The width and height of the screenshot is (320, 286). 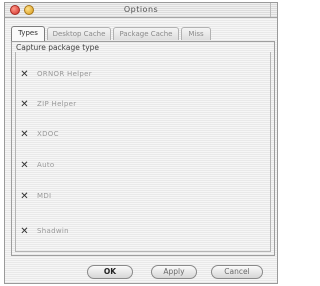 I want to click on checkbox-row: ✕ MDI, so click(x=35, y=196).